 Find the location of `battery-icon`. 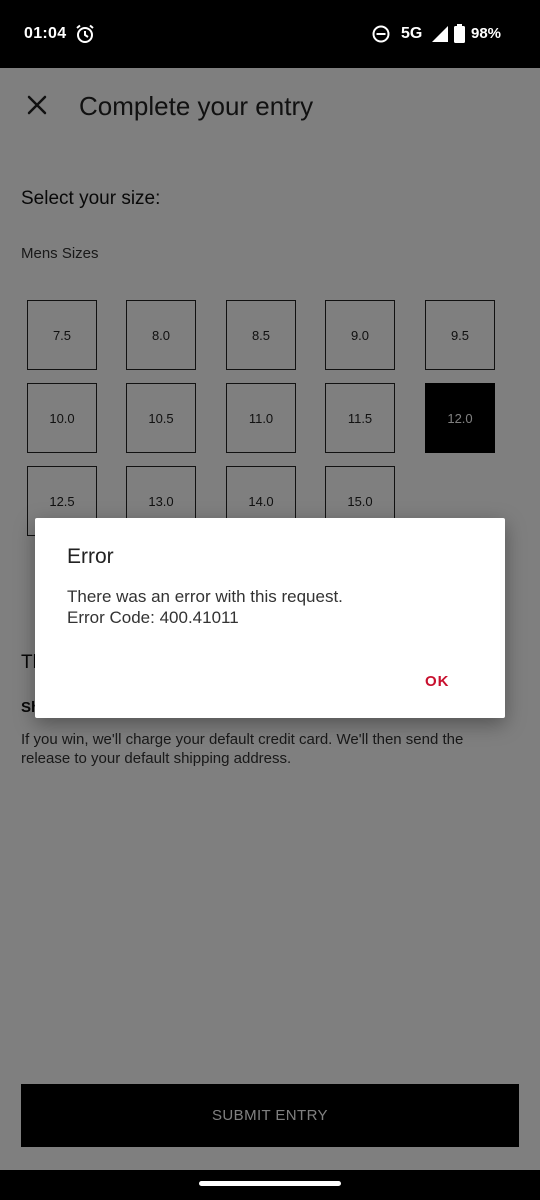

battery-icon is located at coordinates (459, 33).